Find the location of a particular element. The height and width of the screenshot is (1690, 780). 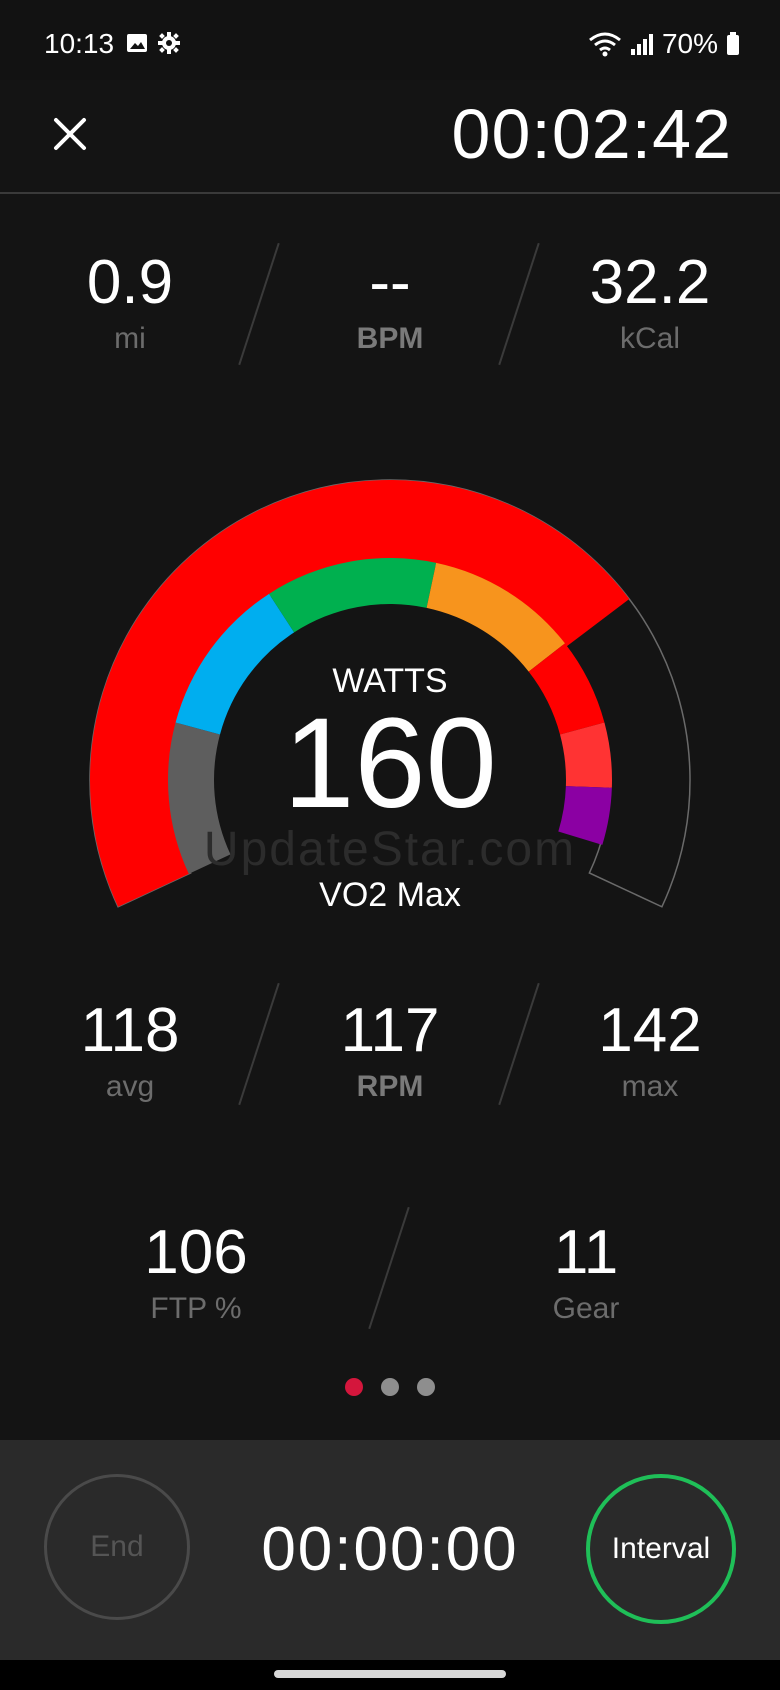

workout-header: 00:02:42 is located at coordinates (390, 137).